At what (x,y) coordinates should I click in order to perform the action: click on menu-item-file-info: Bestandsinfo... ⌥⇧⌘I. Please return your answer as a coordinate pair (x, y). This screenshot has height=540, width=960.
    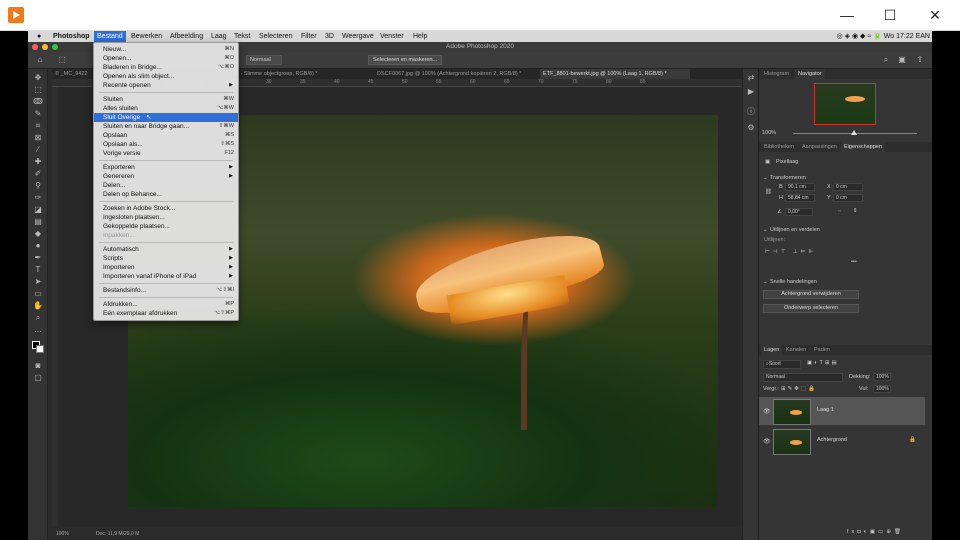
    Looking at the image, I should click on (166, 290).